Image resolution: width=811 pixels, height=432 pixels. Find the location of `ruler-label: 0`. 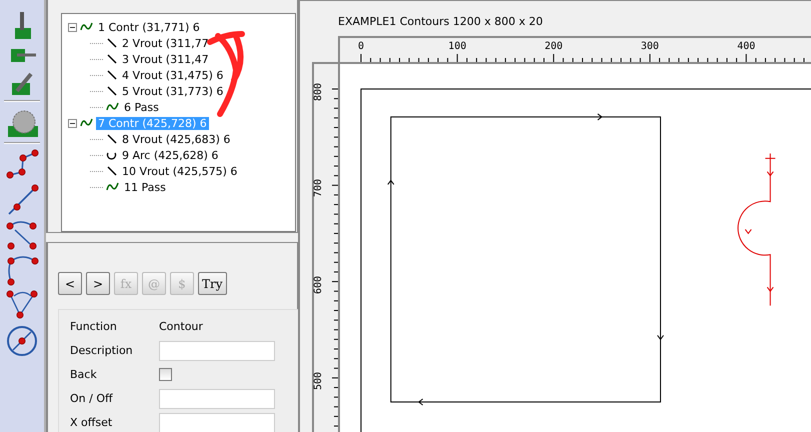

ruler-label: 0 is located at coordinates (361, 47).